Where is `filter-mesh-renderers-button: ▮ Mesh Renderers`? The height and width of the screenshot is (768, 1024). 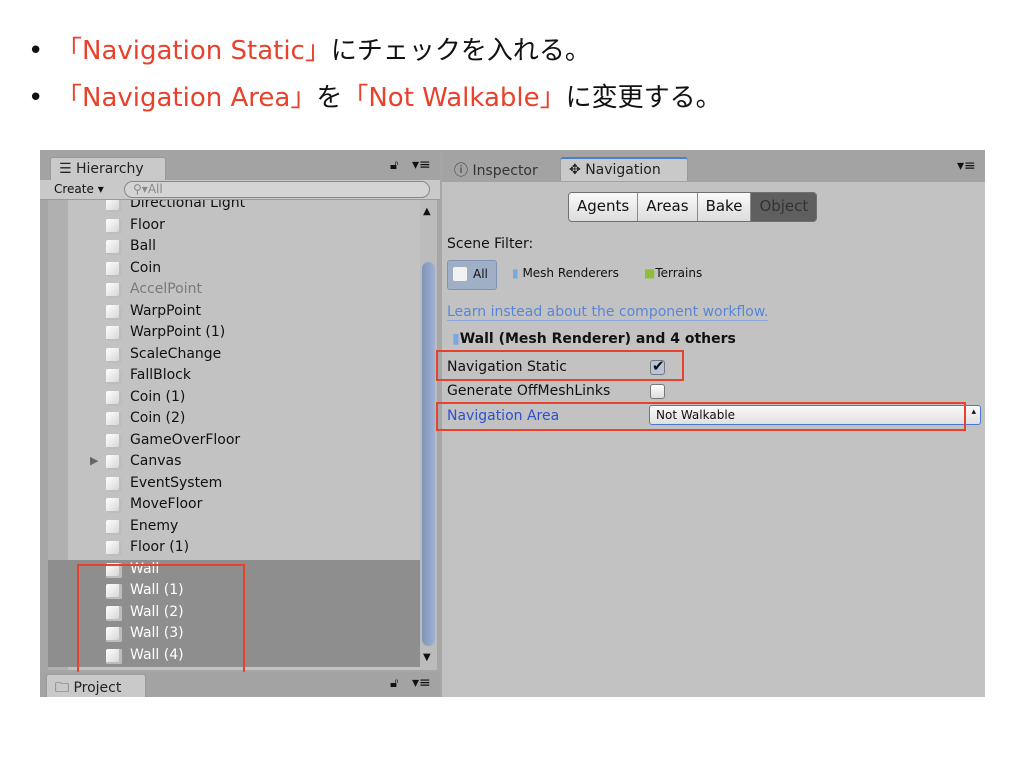 filter-mesh-renderers-button: ▮ Mesh Renderers is located at coordinates (565, 273).